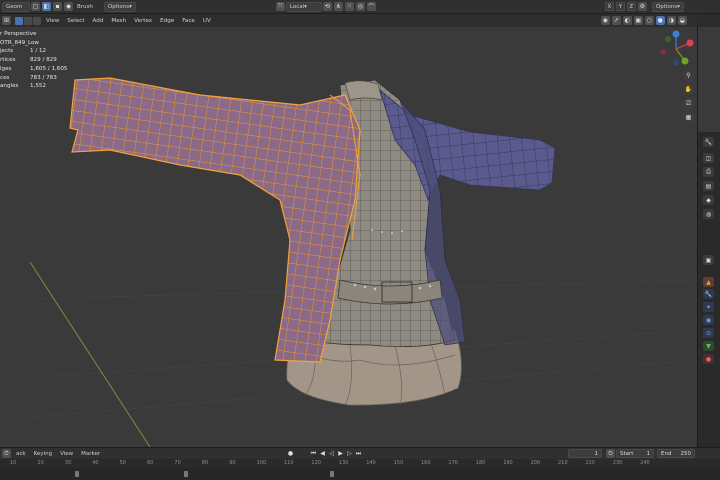  I want to click on timeline-menu-playback: ack, so click(21, 454).